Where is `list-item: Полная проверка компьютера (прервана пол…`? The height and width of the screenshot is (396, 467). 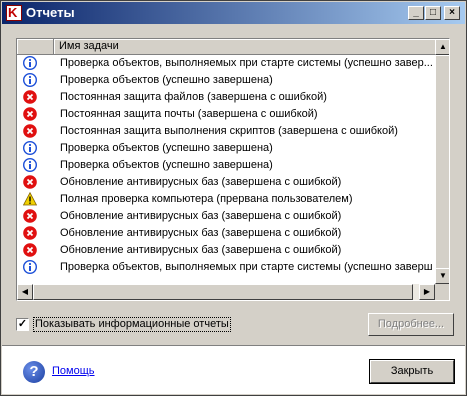
list-item: Полная проверка компьютера (прервана пол… is located at coordinates (226, 199).